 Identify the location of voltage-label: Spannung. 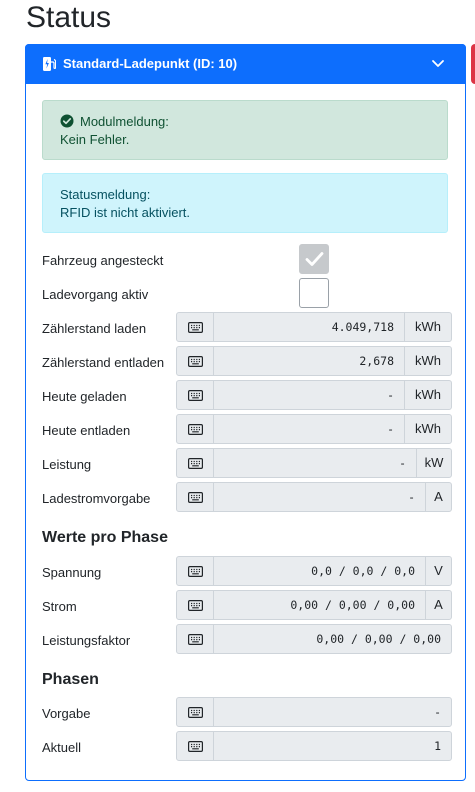
(72, 572).